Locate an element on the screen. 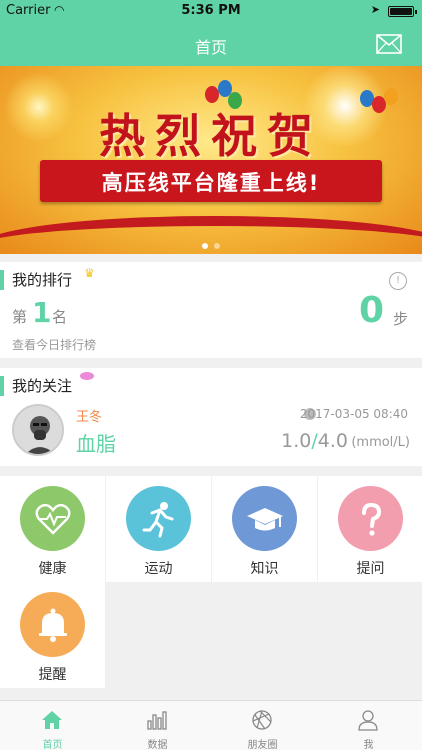 The image size is (422, 750). feature-label: 运动 is located at coordinates (158, 569).